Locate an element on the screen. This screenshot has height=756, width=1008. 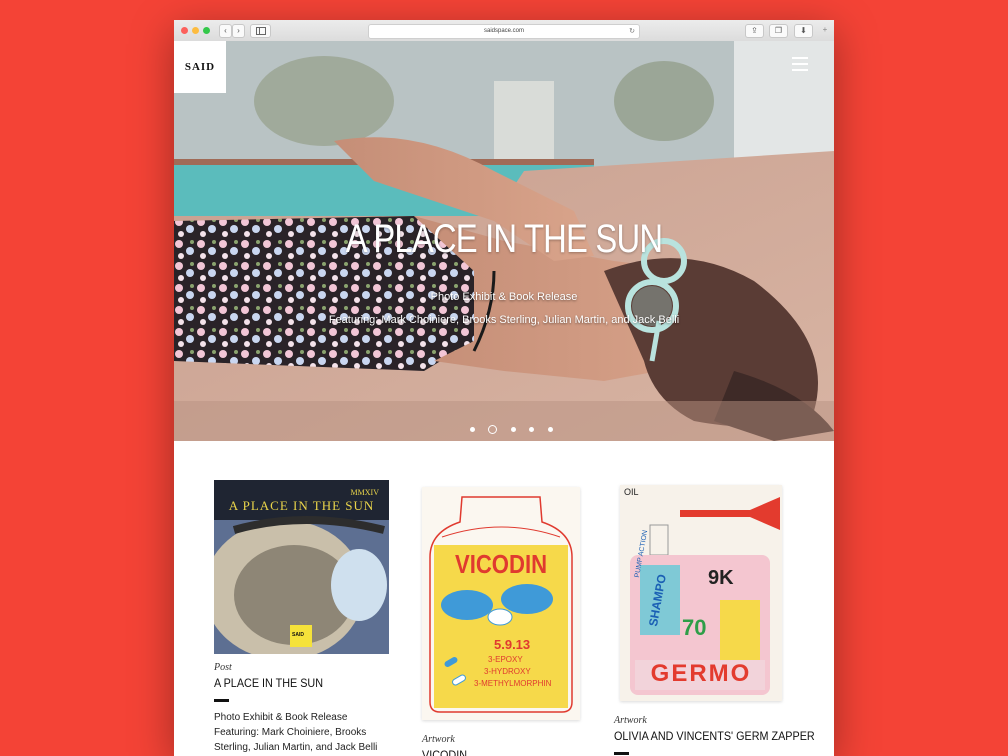
url-text: saidspace.com is located at coordinates (504, 31).